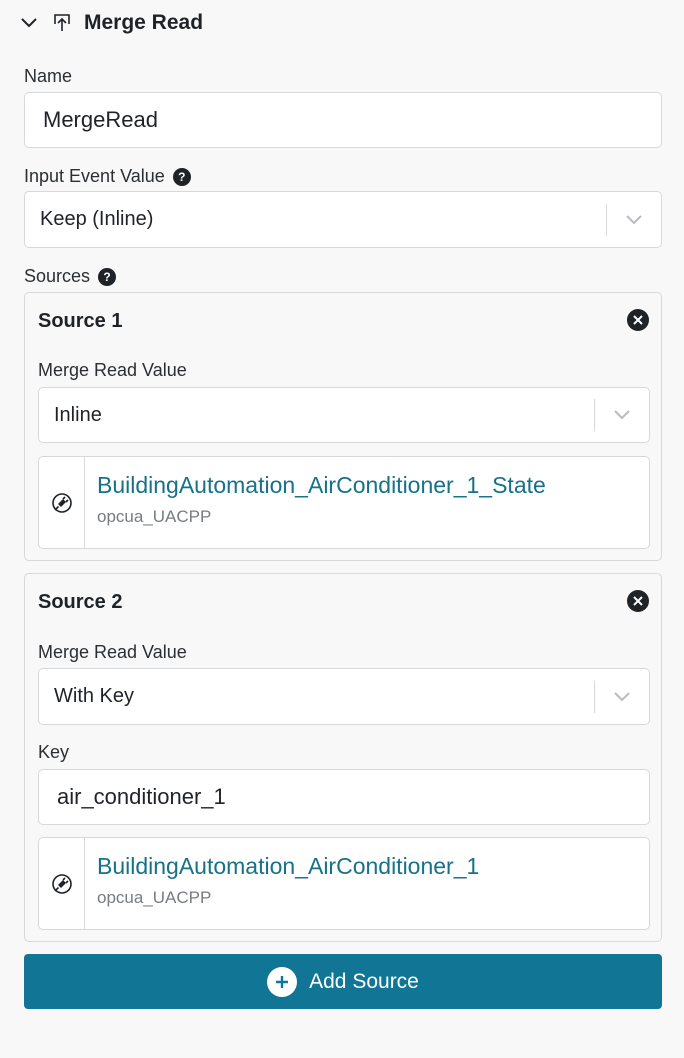 The image size is (684, 1058). What do you see at coordinates (343, 120) in the screenshot?
I see `name-input: MergeRead` at bounding box center [343, 120].